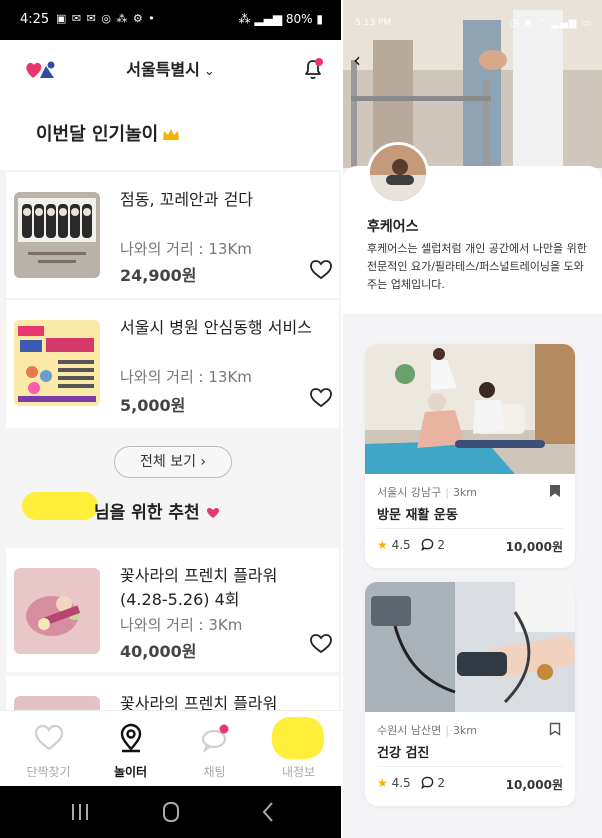 The width and height of the screenshot is (602, 838). I want to click on service-card: 서울시 강남구 | 3km 방문 재활 운동 ★ 4.5 2 10,000원, so click(470, 456).